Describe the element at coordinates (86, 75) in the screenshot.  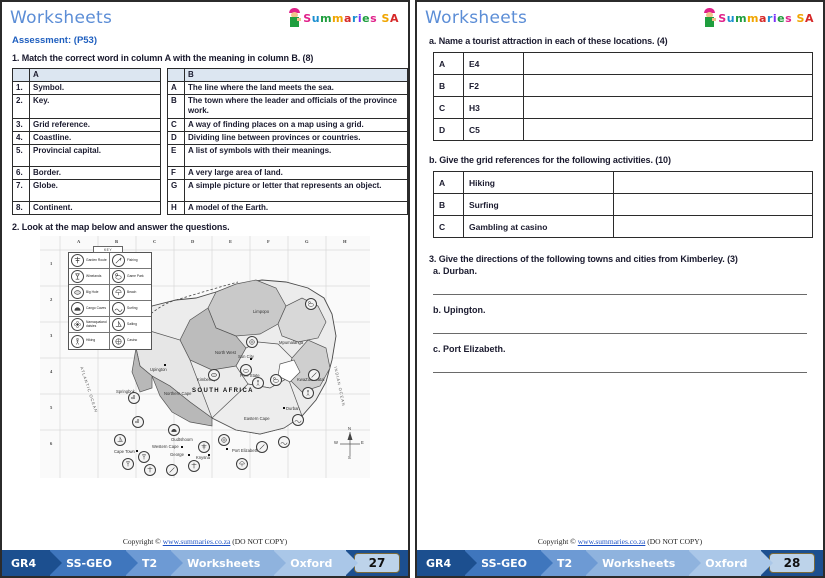
I see `table-header-row: A` at that location.